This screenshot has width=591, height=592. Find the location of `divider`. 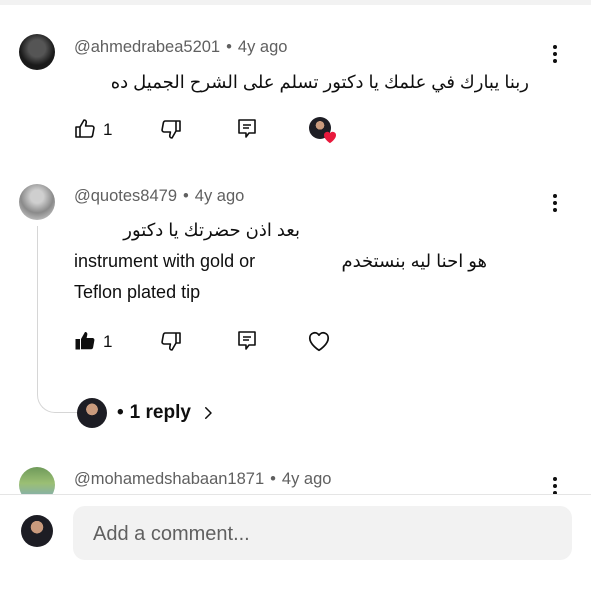

divider is located at coordinates (295, 494).